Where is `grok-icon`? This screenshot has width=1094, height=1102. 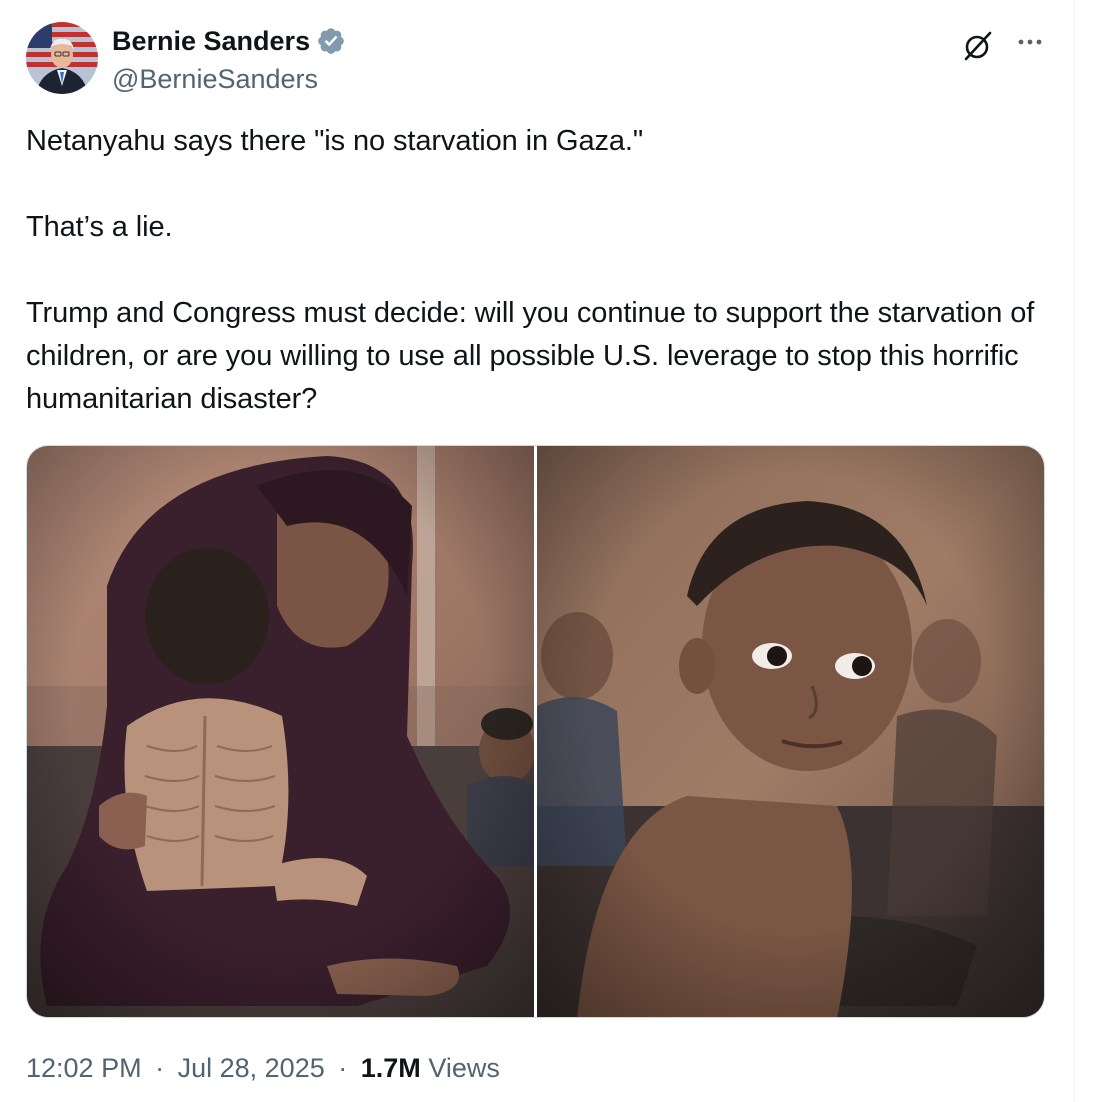 grok-icon is located at coordinates (978, 46).